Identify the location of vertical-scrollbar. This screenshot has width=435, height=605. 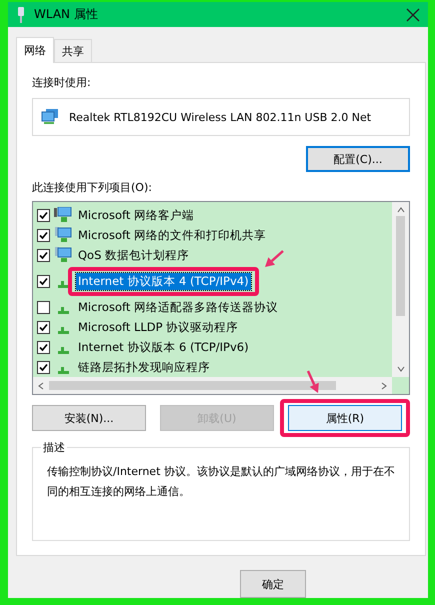
(400, 289).